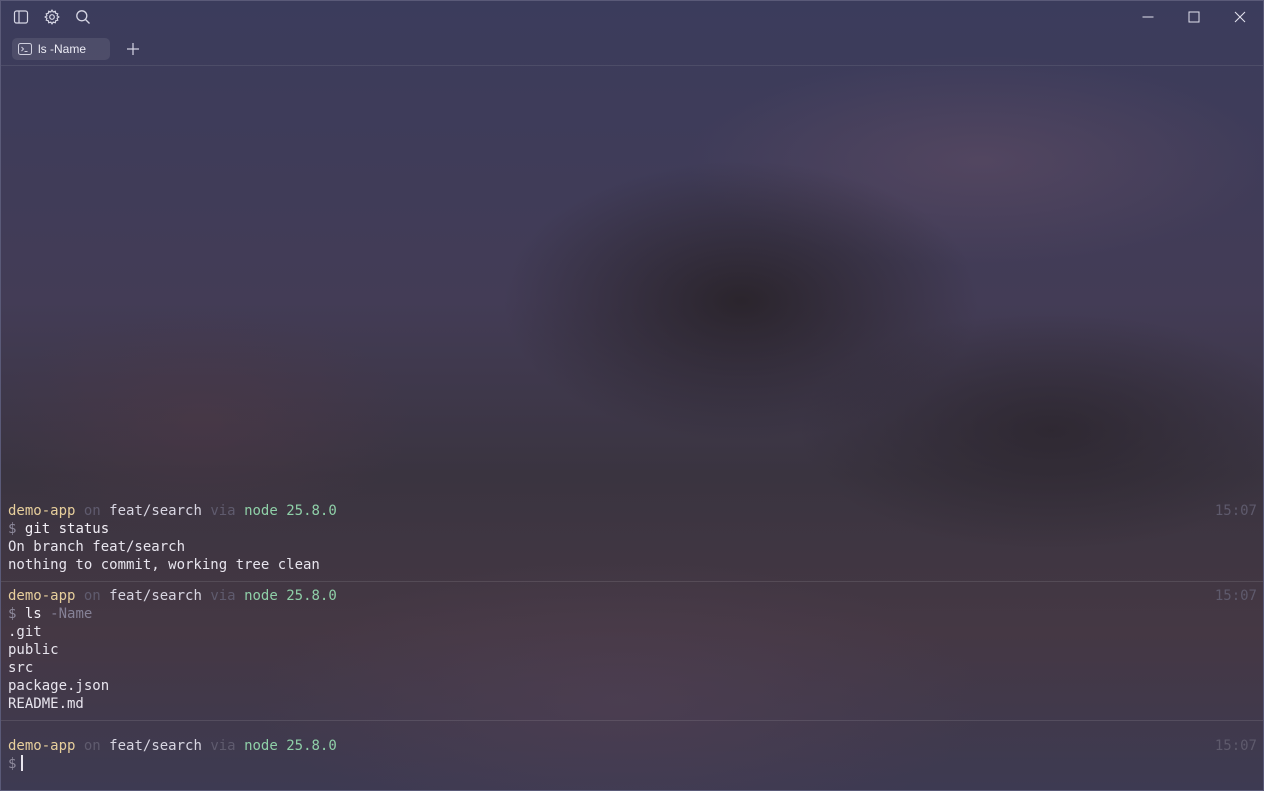 Image resolution: width=1264 pixels, height=791 pixels. I want to click on search-icon, so click(83, 17).